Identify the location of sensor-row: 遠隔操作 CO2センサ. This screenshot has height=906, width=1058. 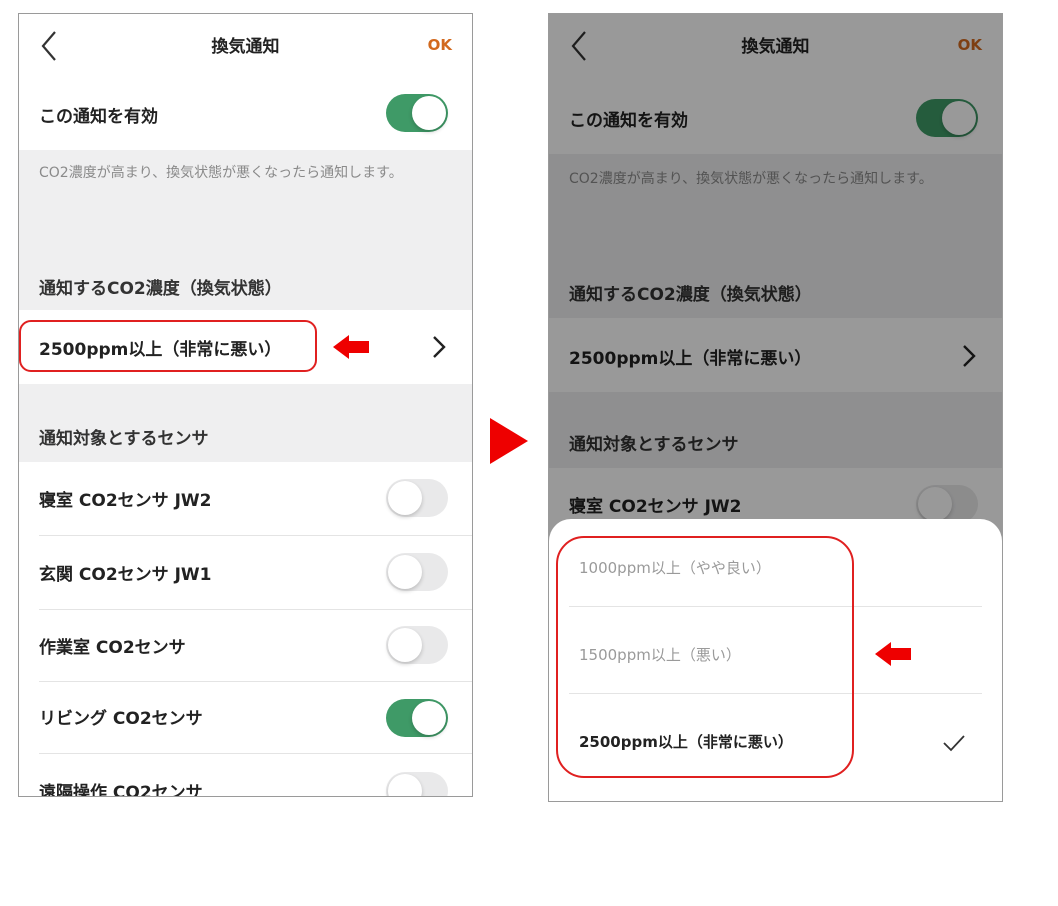
(245, 775).